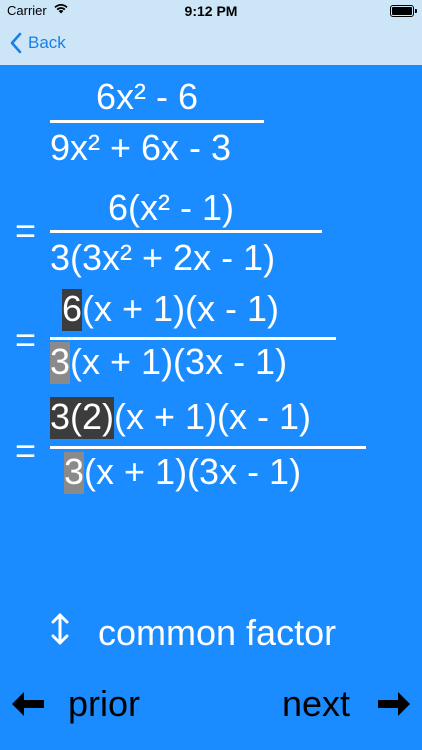 This screenshot has height=750, width=422. What do you see at coordinates (171, 207) in the screenshot?
I see `step1-numerator: 6(x² - 1)` at bounding box center [171, 207].